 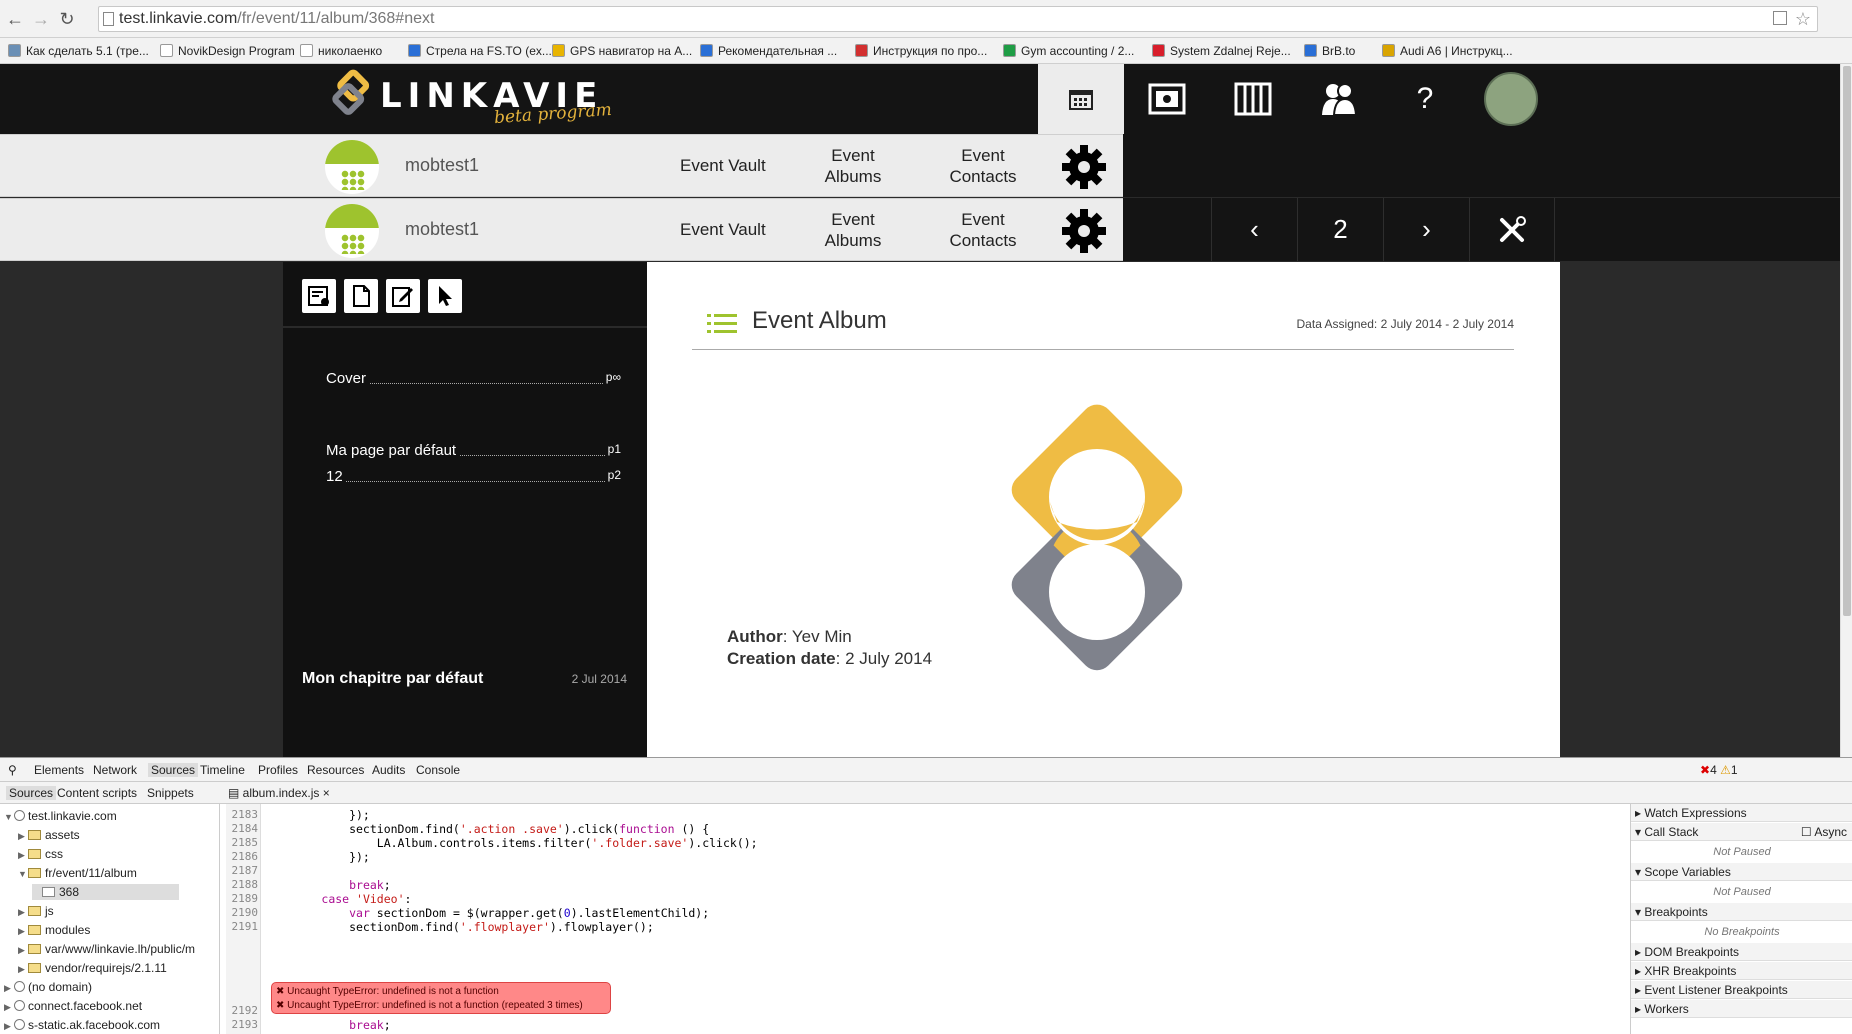 I want to click on source-tree-item: ▶ assets, so click(x=49, y=835).